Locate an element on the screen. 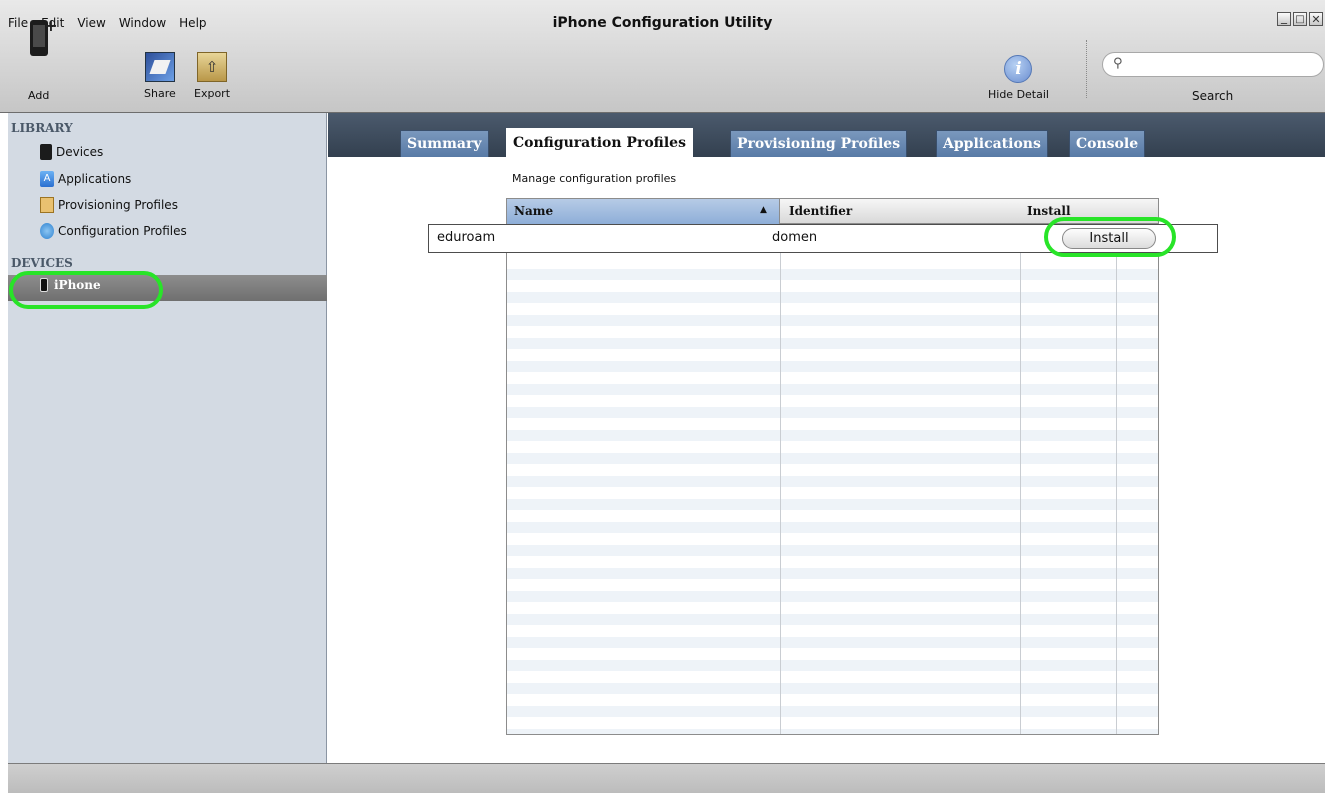 Image resolution: width=1325 pixels, height=793 pixels. export-label: Export is located at coordinates (212, 93).